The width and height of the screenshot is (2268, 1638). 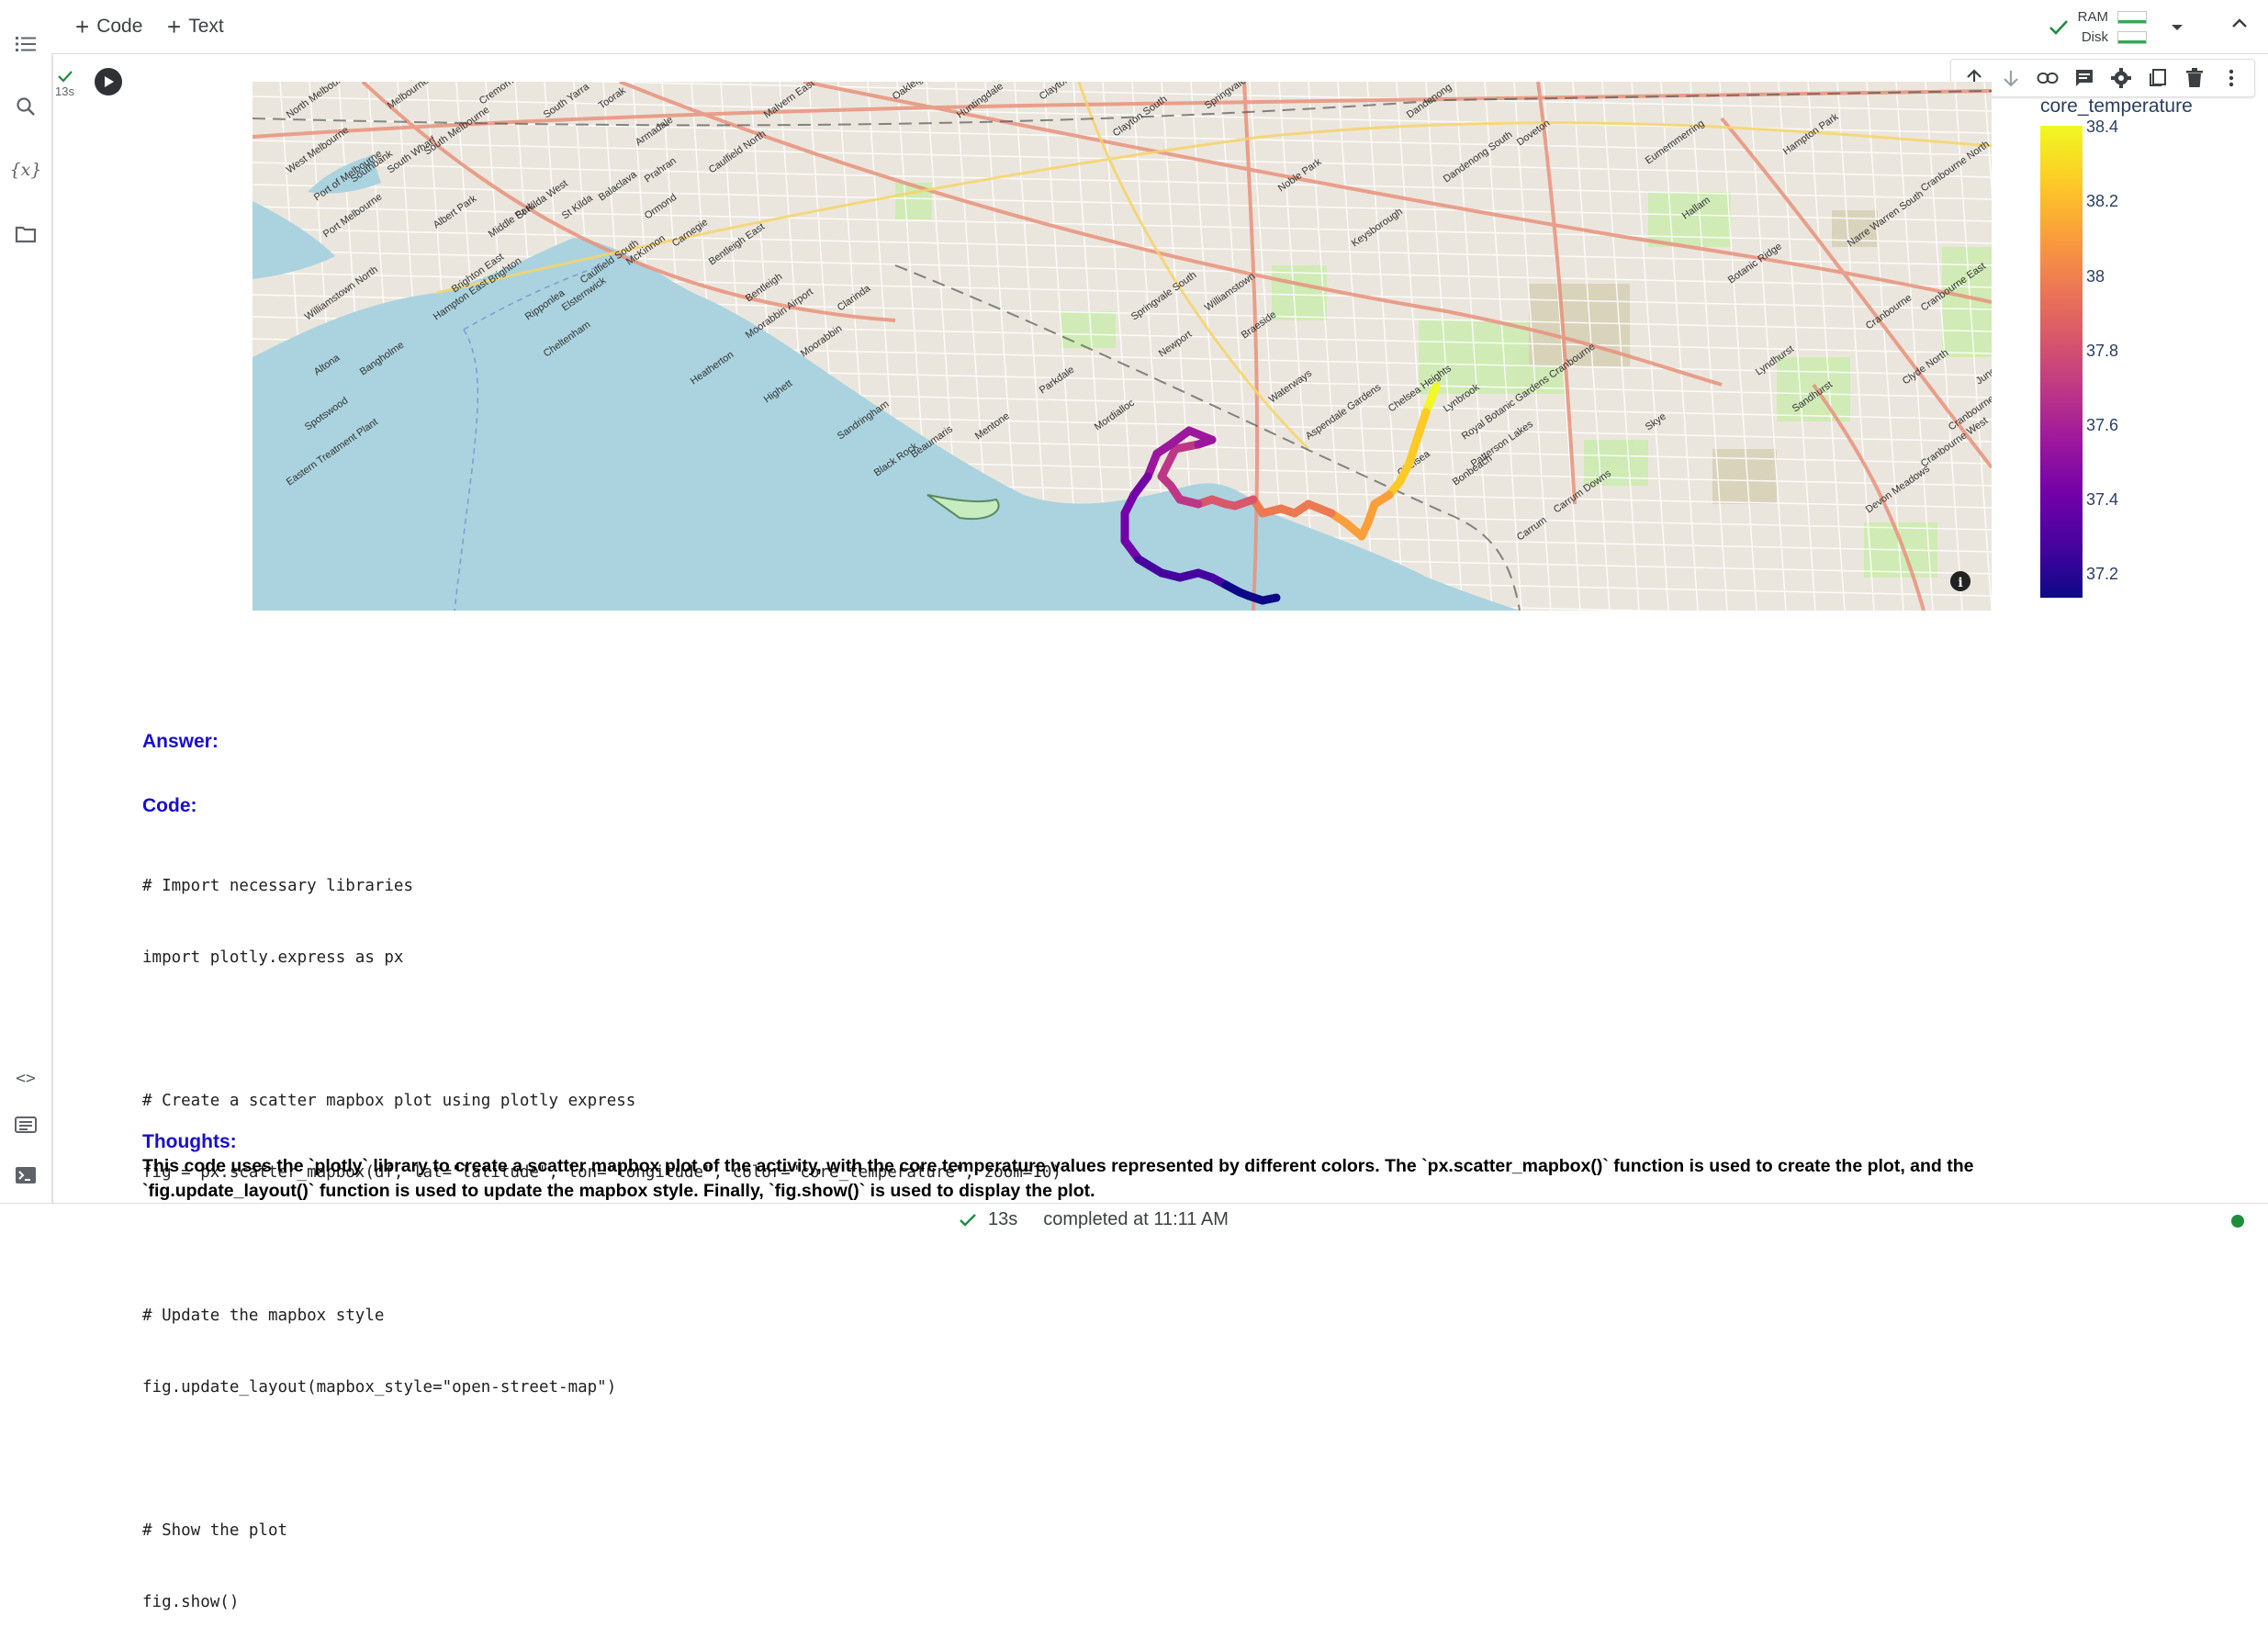 I want to click on code-heading: Code:, so click(x=170, y=805).